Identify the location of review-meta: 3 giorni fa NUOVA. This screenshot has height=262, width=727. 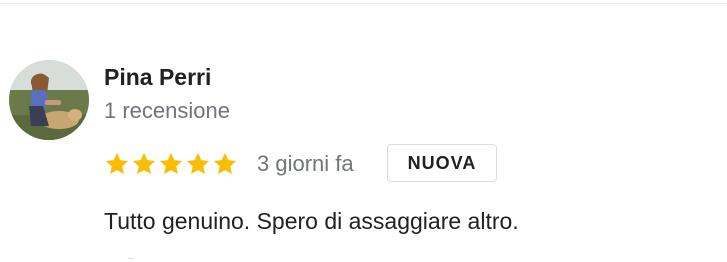
(354, 164).